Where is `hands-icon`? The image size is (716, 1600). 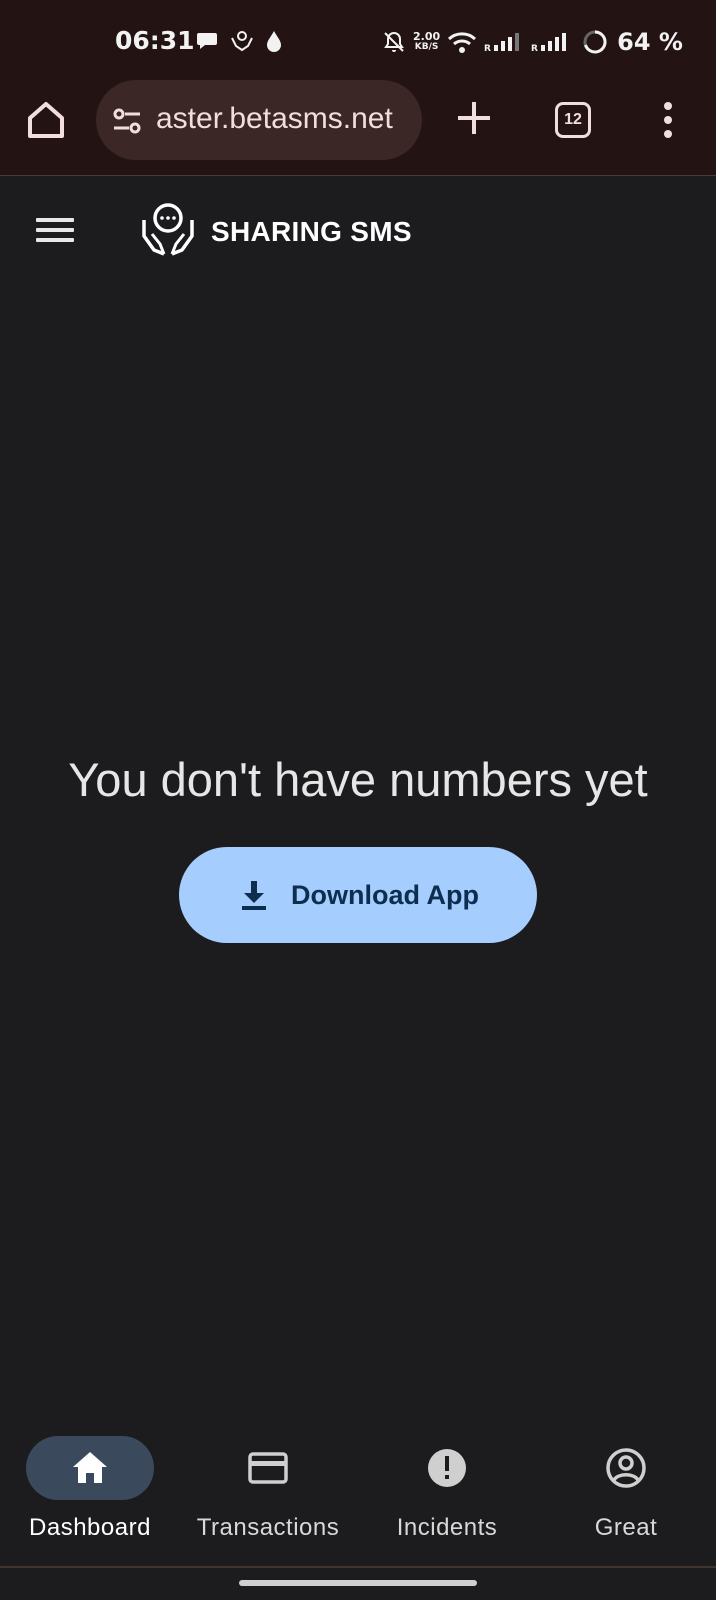
hands-icon is located at coordinates (242, 41).